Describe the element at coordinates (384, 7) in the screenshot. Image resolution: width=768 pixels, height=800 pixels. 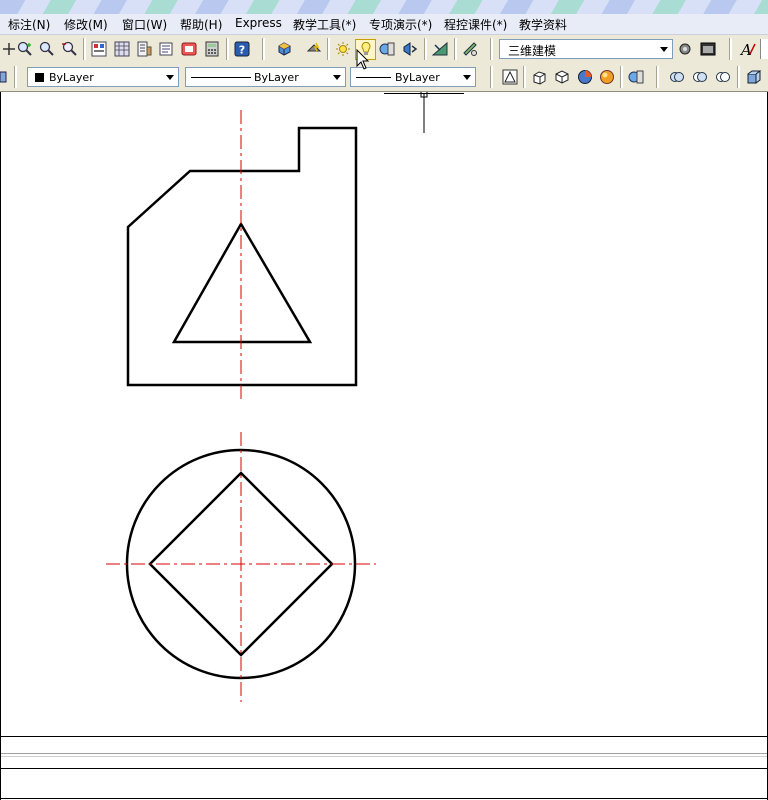
I see `title-bar-strip` at that location.